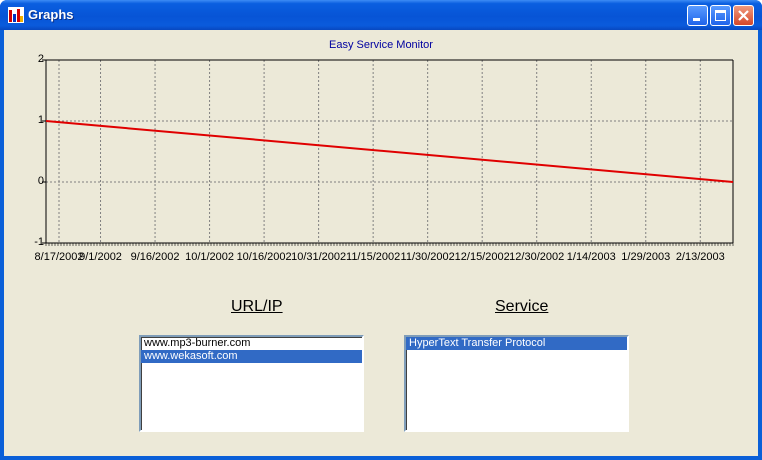 This screenshot has height=460, width=762. Describe the element at coordinates (257, 306) in the screenshot. I see `url-ip-header: URL/IP` at that location.